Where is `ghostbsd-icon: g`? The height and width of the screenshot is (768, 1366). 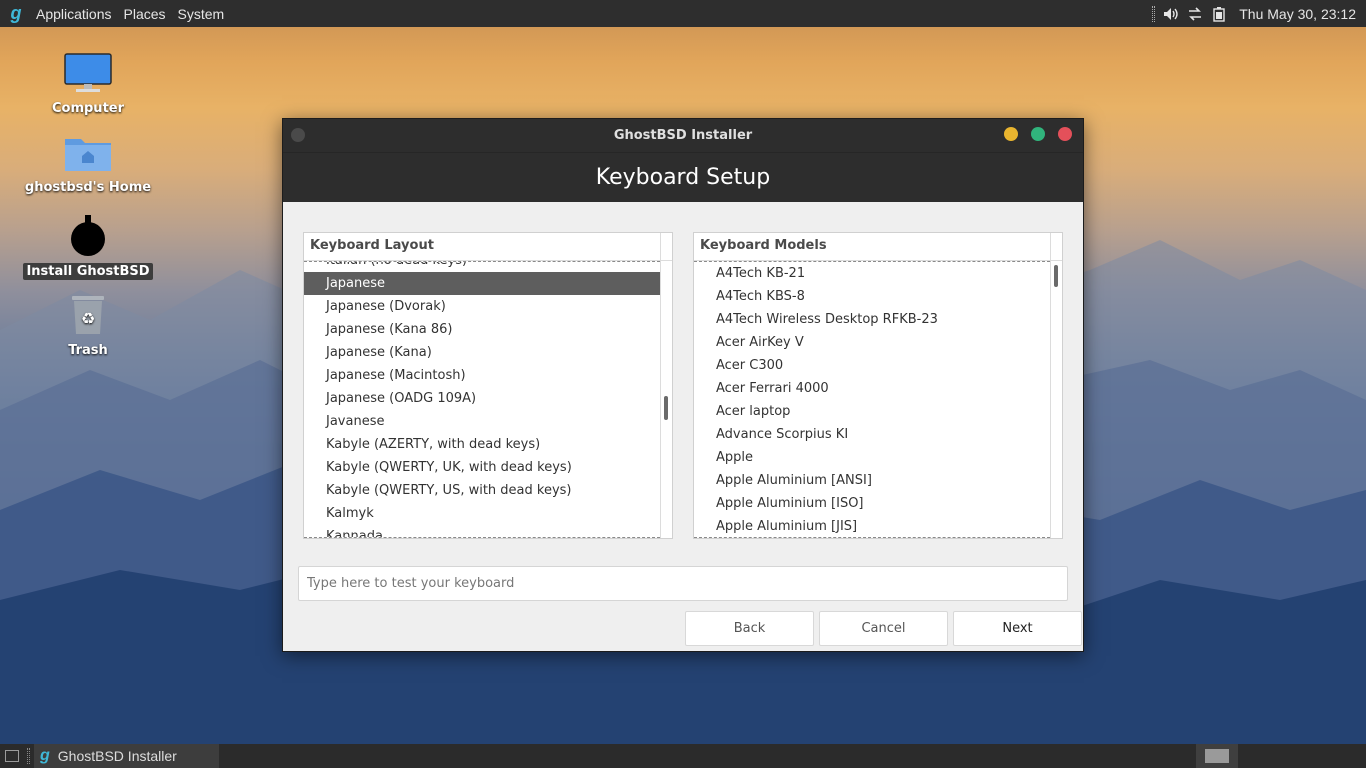
ghostbsd-icon: g is located at coordinates (45, 755).